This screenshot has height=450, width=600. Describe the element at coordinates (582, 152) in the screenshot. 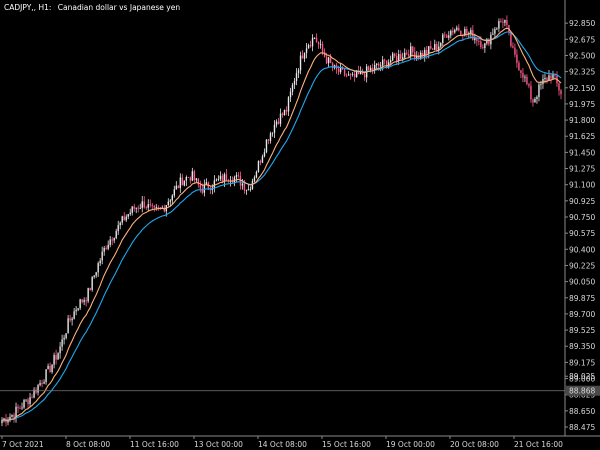

I see `price-tick-label: 91.450` at that location.